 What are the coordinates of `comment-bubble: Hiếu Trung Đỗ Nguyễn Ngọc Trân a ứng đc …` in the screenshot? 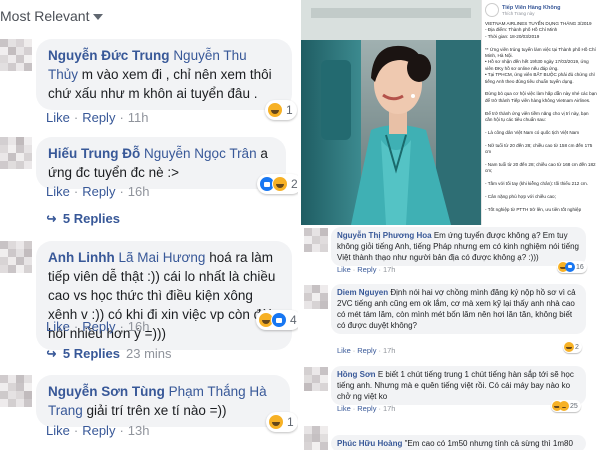 It's located at (161, 163).